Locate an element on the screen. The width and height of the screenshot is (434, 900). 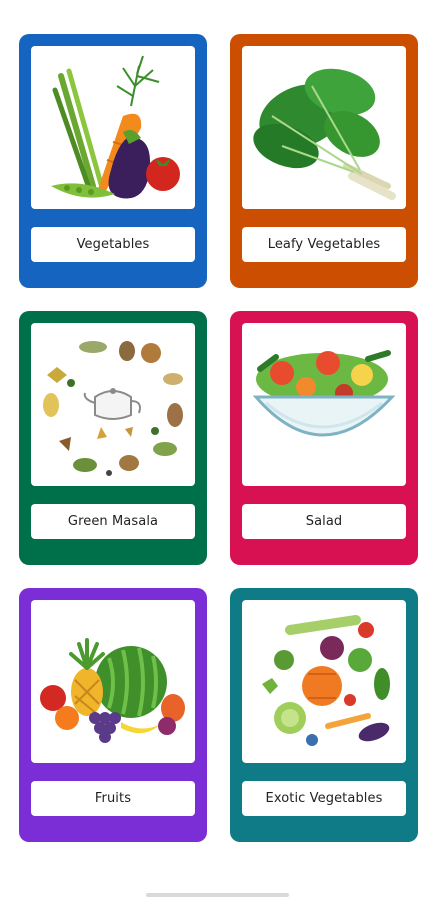
vegetables-illustration is located at coordinates (113, 127).